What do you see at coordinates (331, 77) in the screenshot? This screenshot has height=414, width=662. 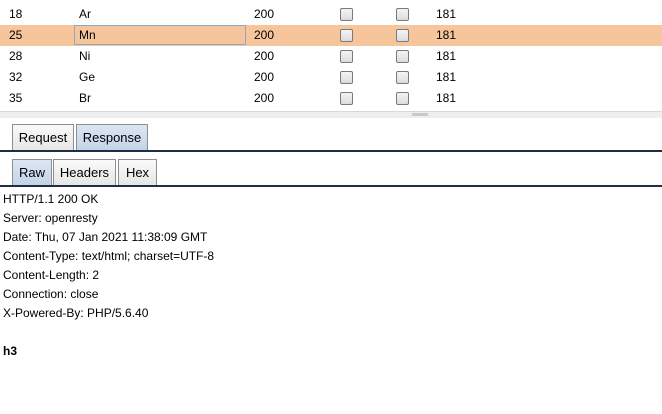 I see `table-row: 32 Ge 200 181` at bounding box center [331, 77].